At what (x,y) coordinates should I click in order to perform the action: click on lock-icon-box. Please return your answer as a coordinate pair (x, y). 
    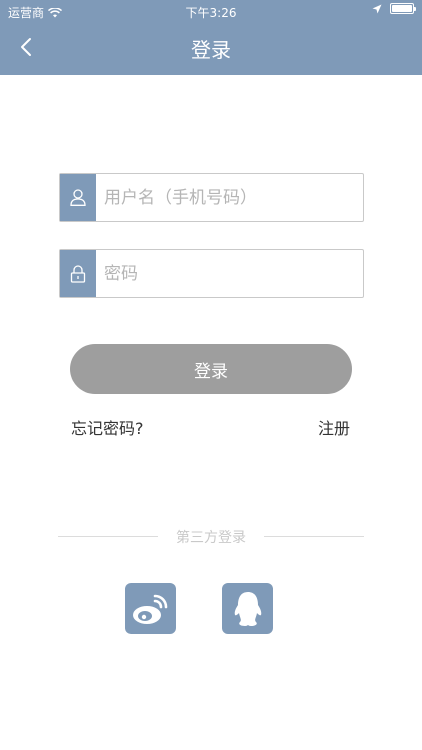
    Looking at the image, I should click on (78, 273).